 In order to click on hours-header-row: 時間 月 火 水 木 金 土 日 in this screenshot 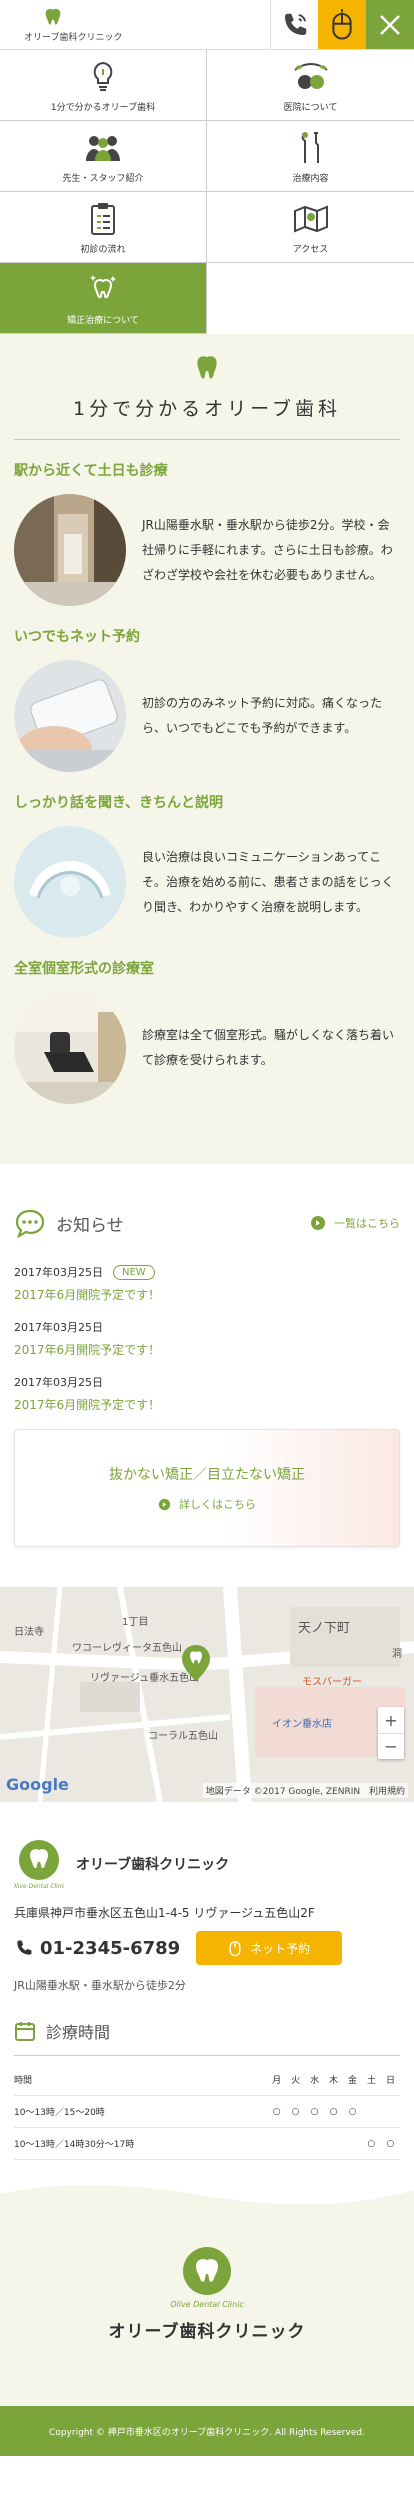, I will do `click(207, 2080)`.